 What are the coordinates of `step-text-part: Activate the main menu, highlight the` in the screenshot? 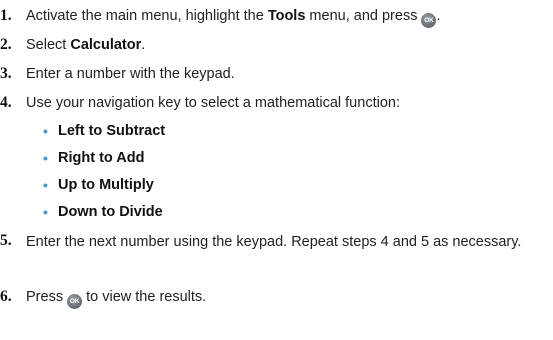 It's located at (147, 16).